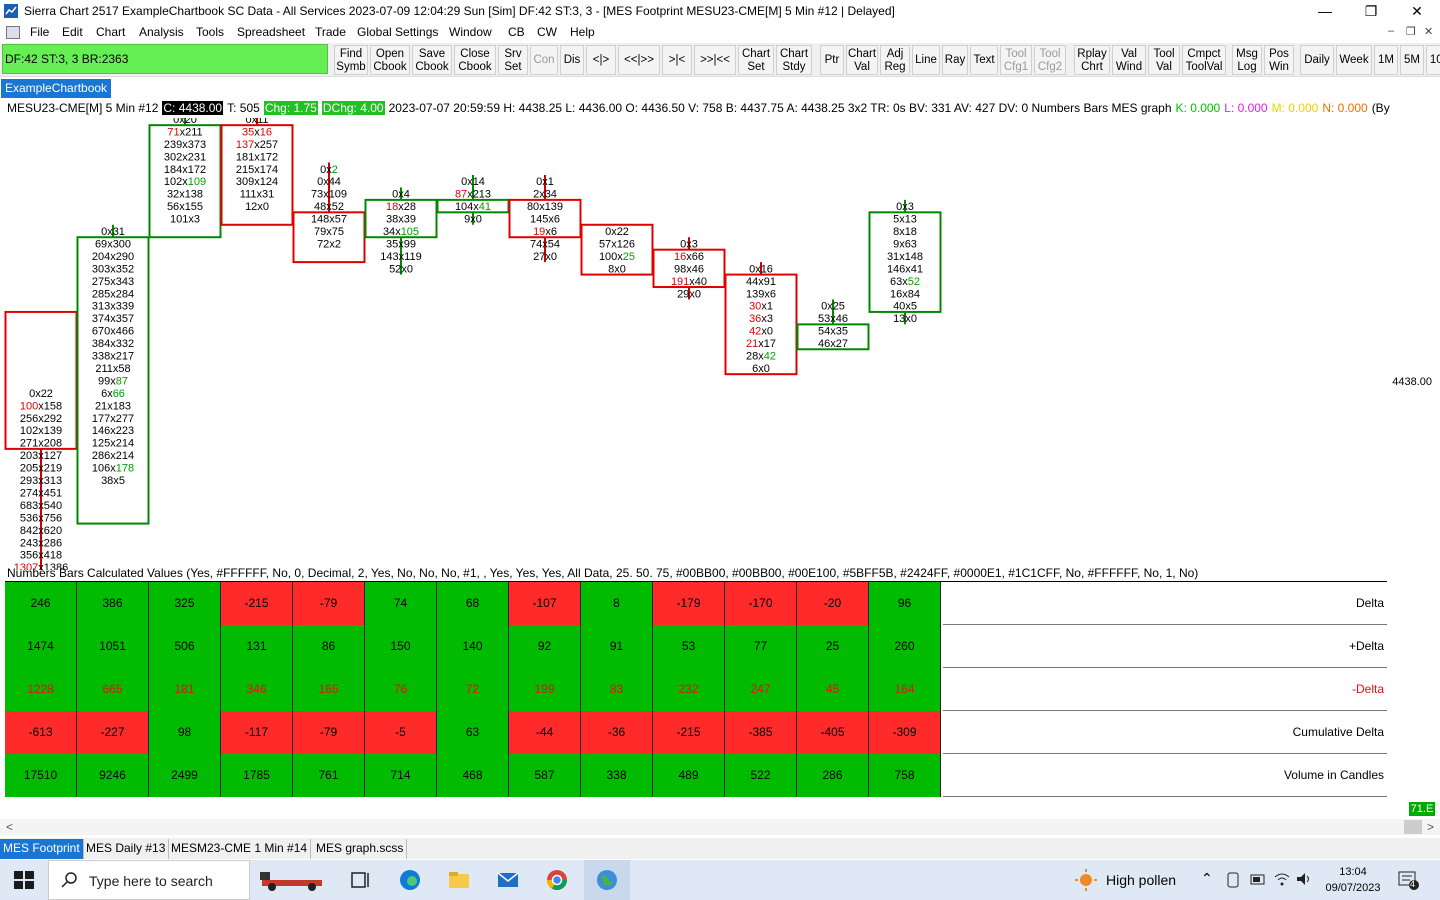 The height and width of the screenshot is (900, 1440). What do you see at coordinates (1354, 60) in the screenshot?
I see `toolbar-button-week: Week` at bounding box center [1354, 60].